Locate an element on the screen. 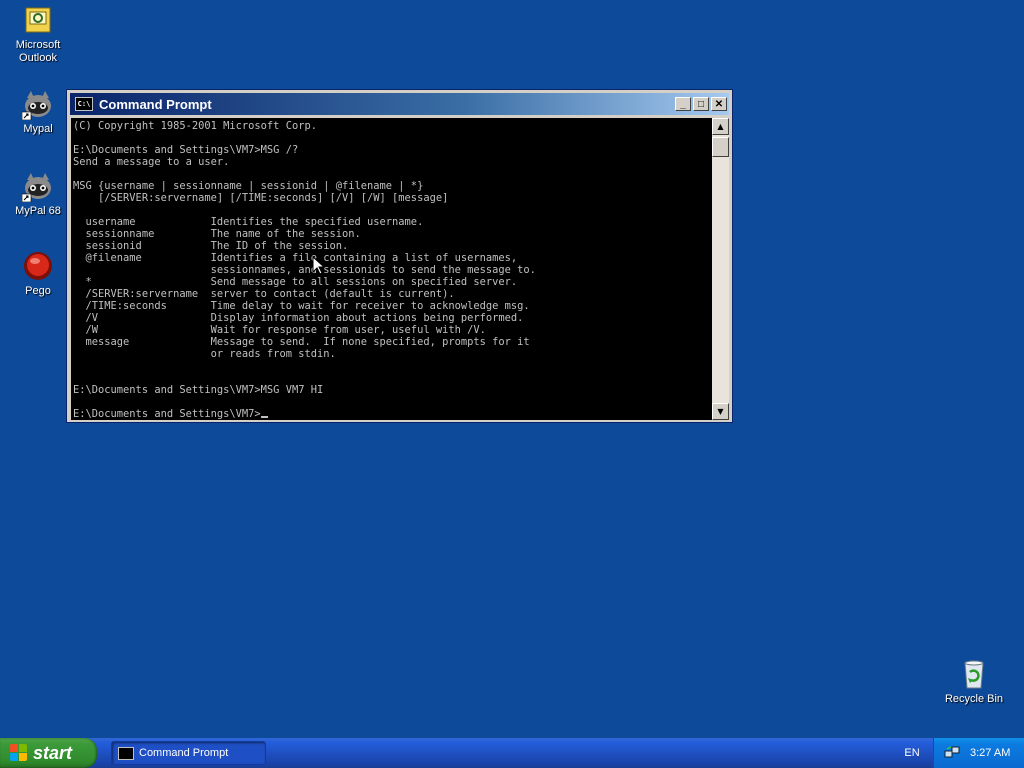 The width and height of the screenshot is (1024, 768). system-tray: 3:27 AM is located at coordinates (978, 753).